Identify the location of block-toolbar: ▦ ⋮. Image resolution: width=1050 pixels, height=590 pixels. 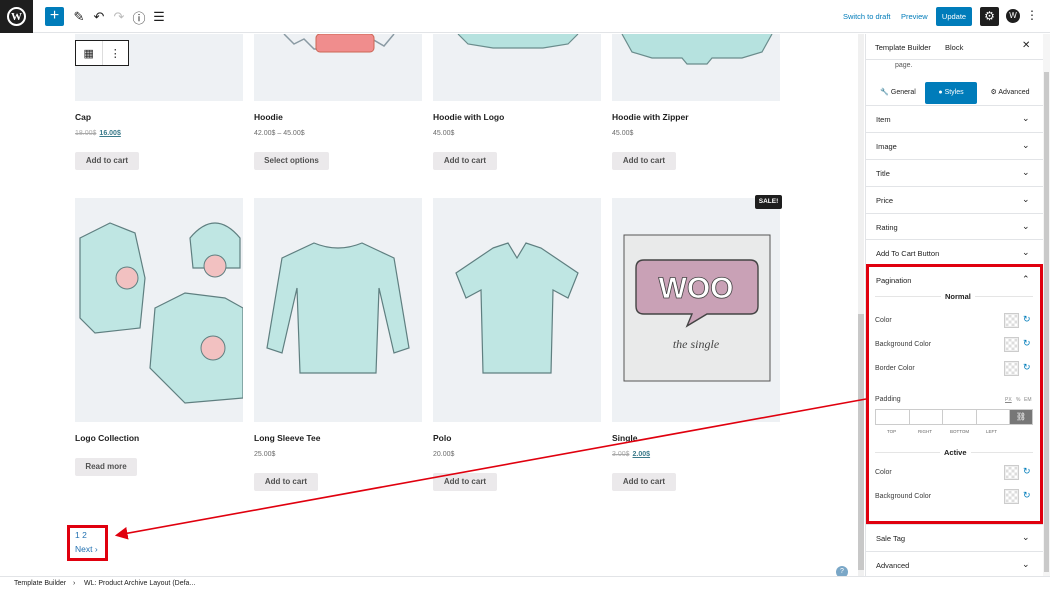
(102, 53).